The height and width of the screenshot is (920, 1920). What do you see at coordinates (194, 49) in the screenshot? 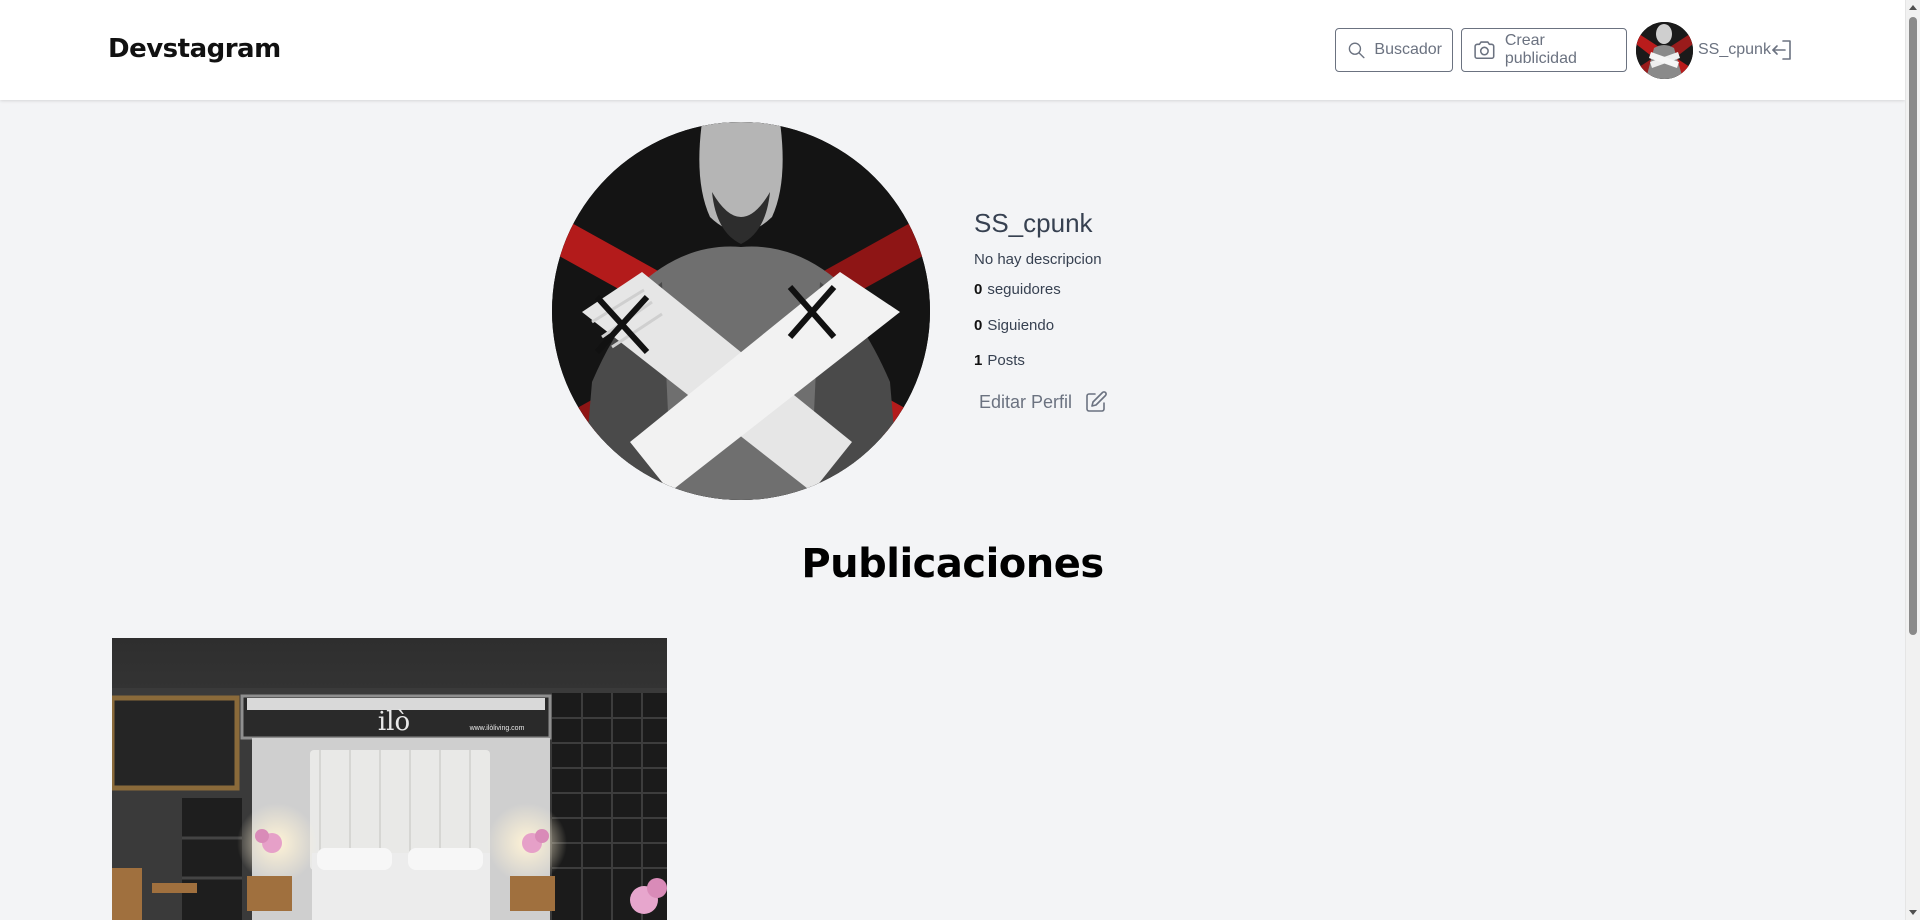
I see `brand-logo: Devstagram` at bounding box center [194, 49].